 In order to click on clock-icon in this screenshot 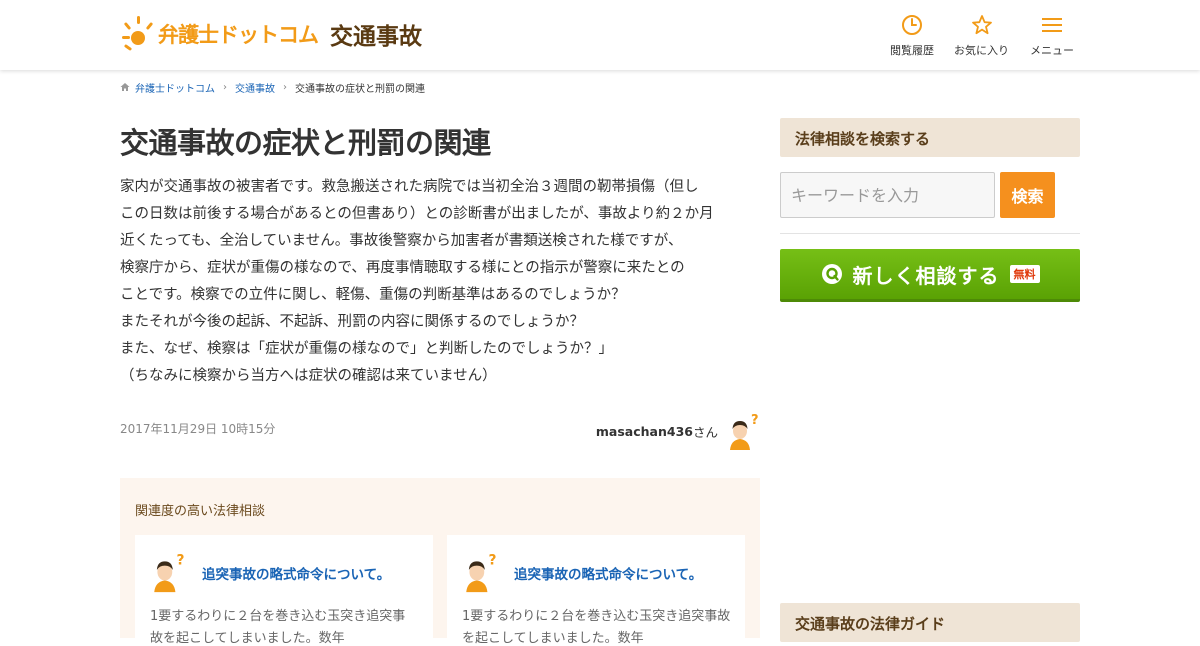, I will do `click(912, 25)`.